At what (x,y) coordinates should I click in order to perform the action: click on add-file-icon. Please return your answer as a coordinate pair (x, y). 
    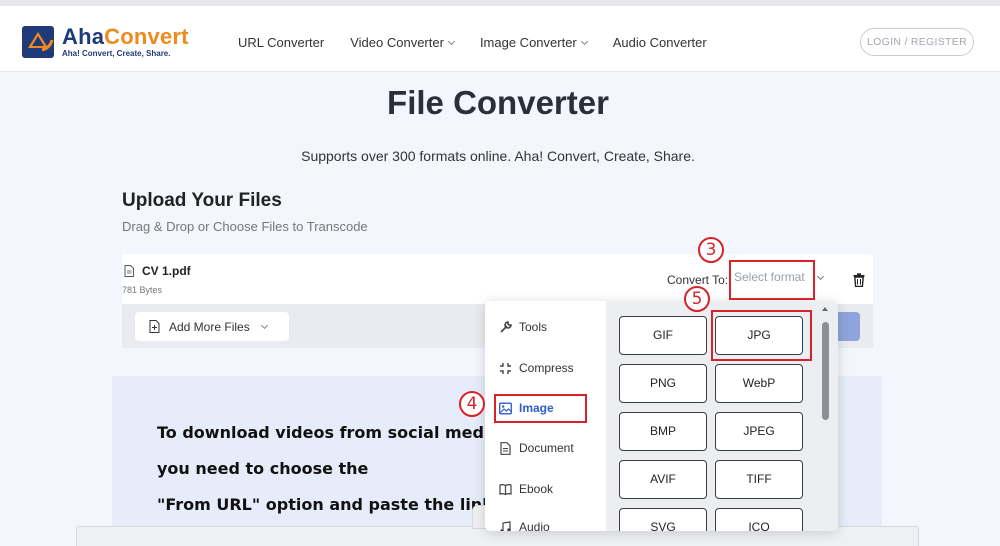
    Looking at the image, I should click on (154, 326).